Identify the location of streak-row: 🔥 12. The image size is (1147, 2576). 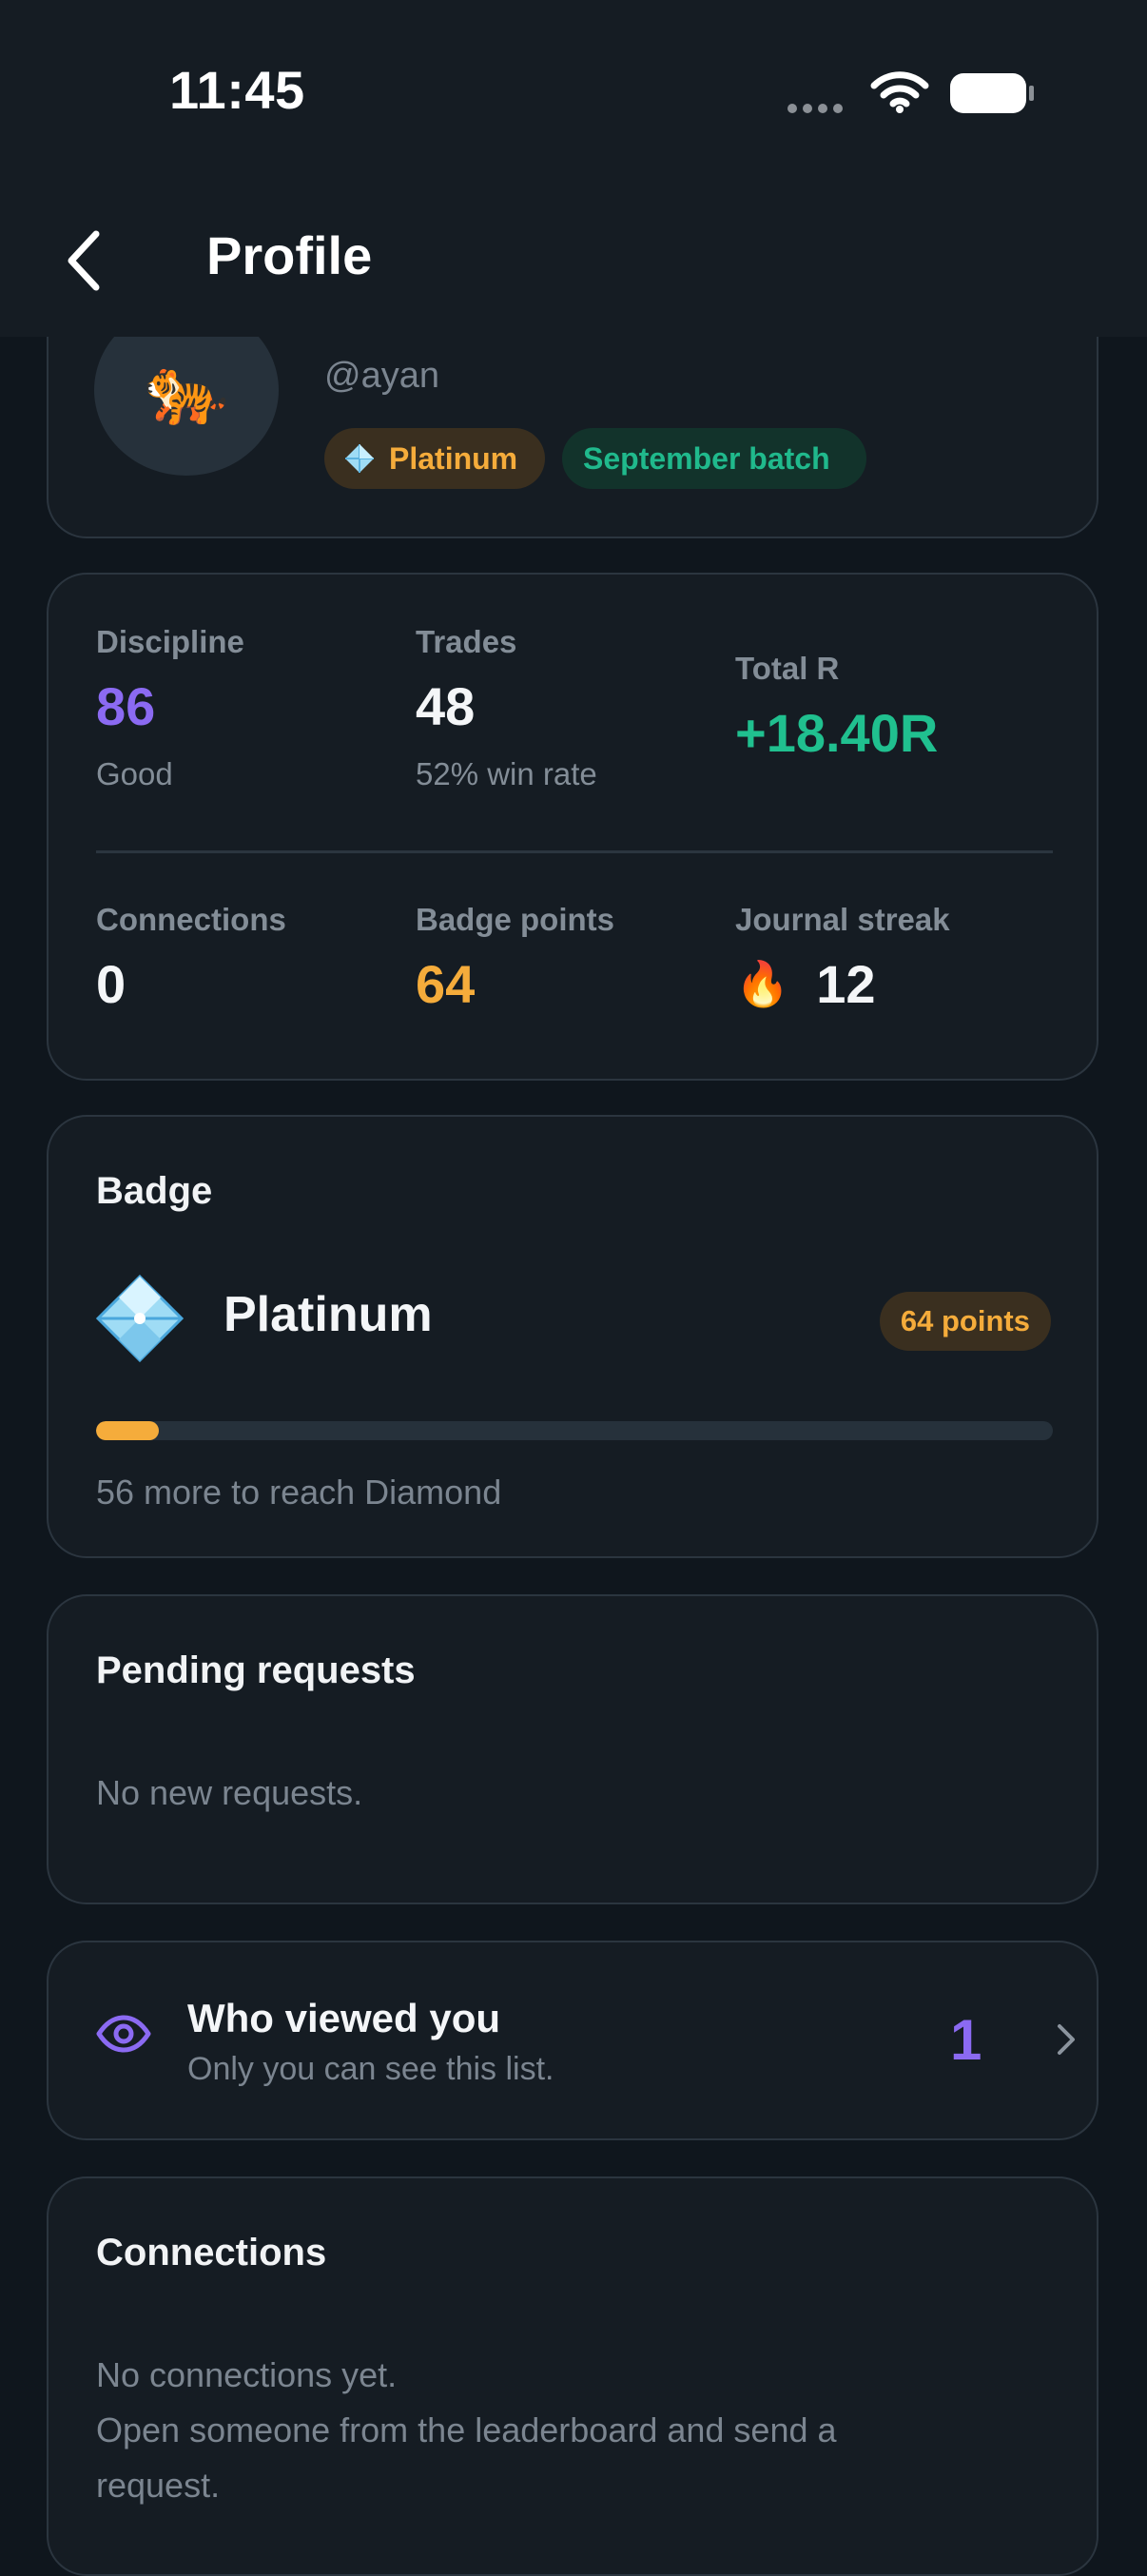
(842, 984).